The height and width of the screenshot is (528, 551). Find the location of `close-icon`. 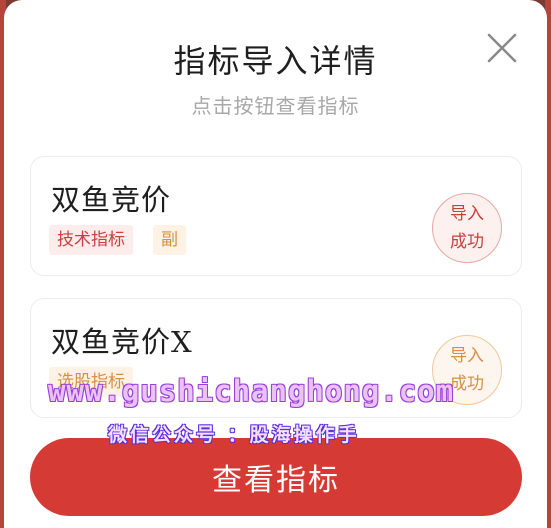

close-icon is located at coordinates (502, 48).